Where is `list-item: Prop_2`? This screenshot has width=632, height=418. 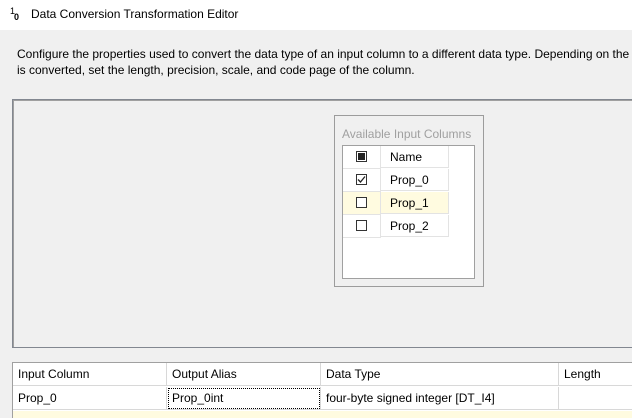 list-item: Prop_2 is located at coordinates (396, 226).